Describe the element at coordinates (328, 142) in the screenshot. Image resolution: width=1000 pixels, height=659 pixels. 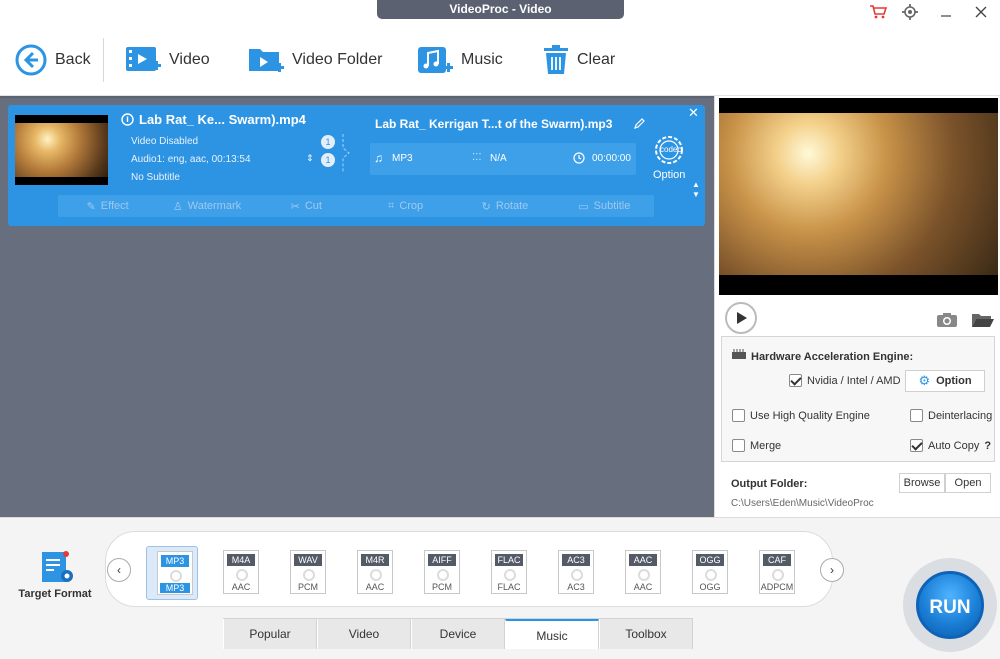
I see `video-track-count: 1` at that location.